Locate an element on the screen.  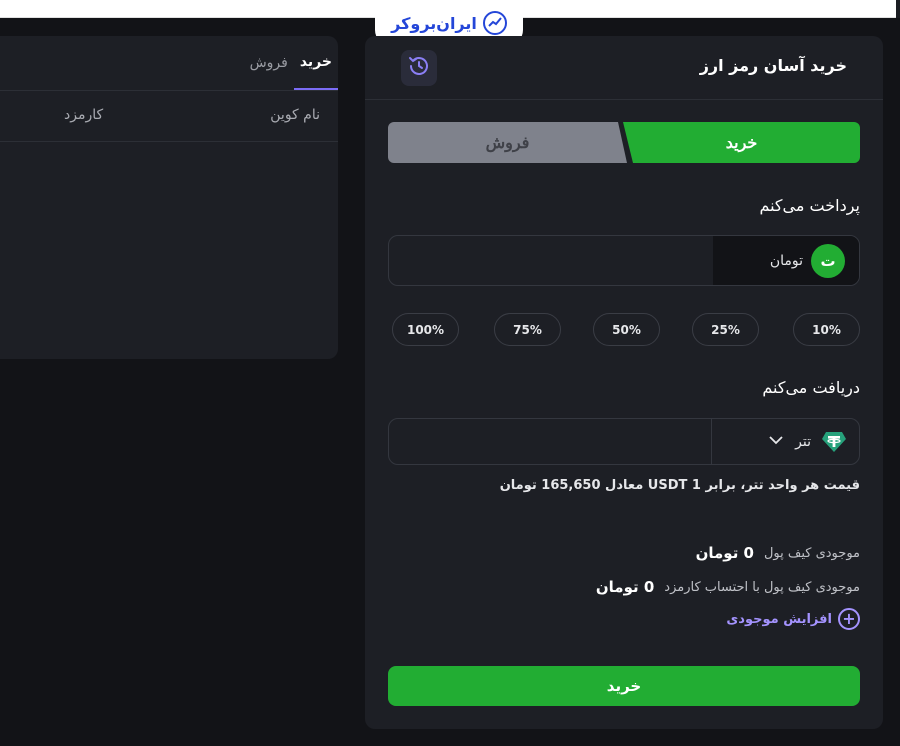
buy-submit-button: خرید is located at coordinates (624, 686).